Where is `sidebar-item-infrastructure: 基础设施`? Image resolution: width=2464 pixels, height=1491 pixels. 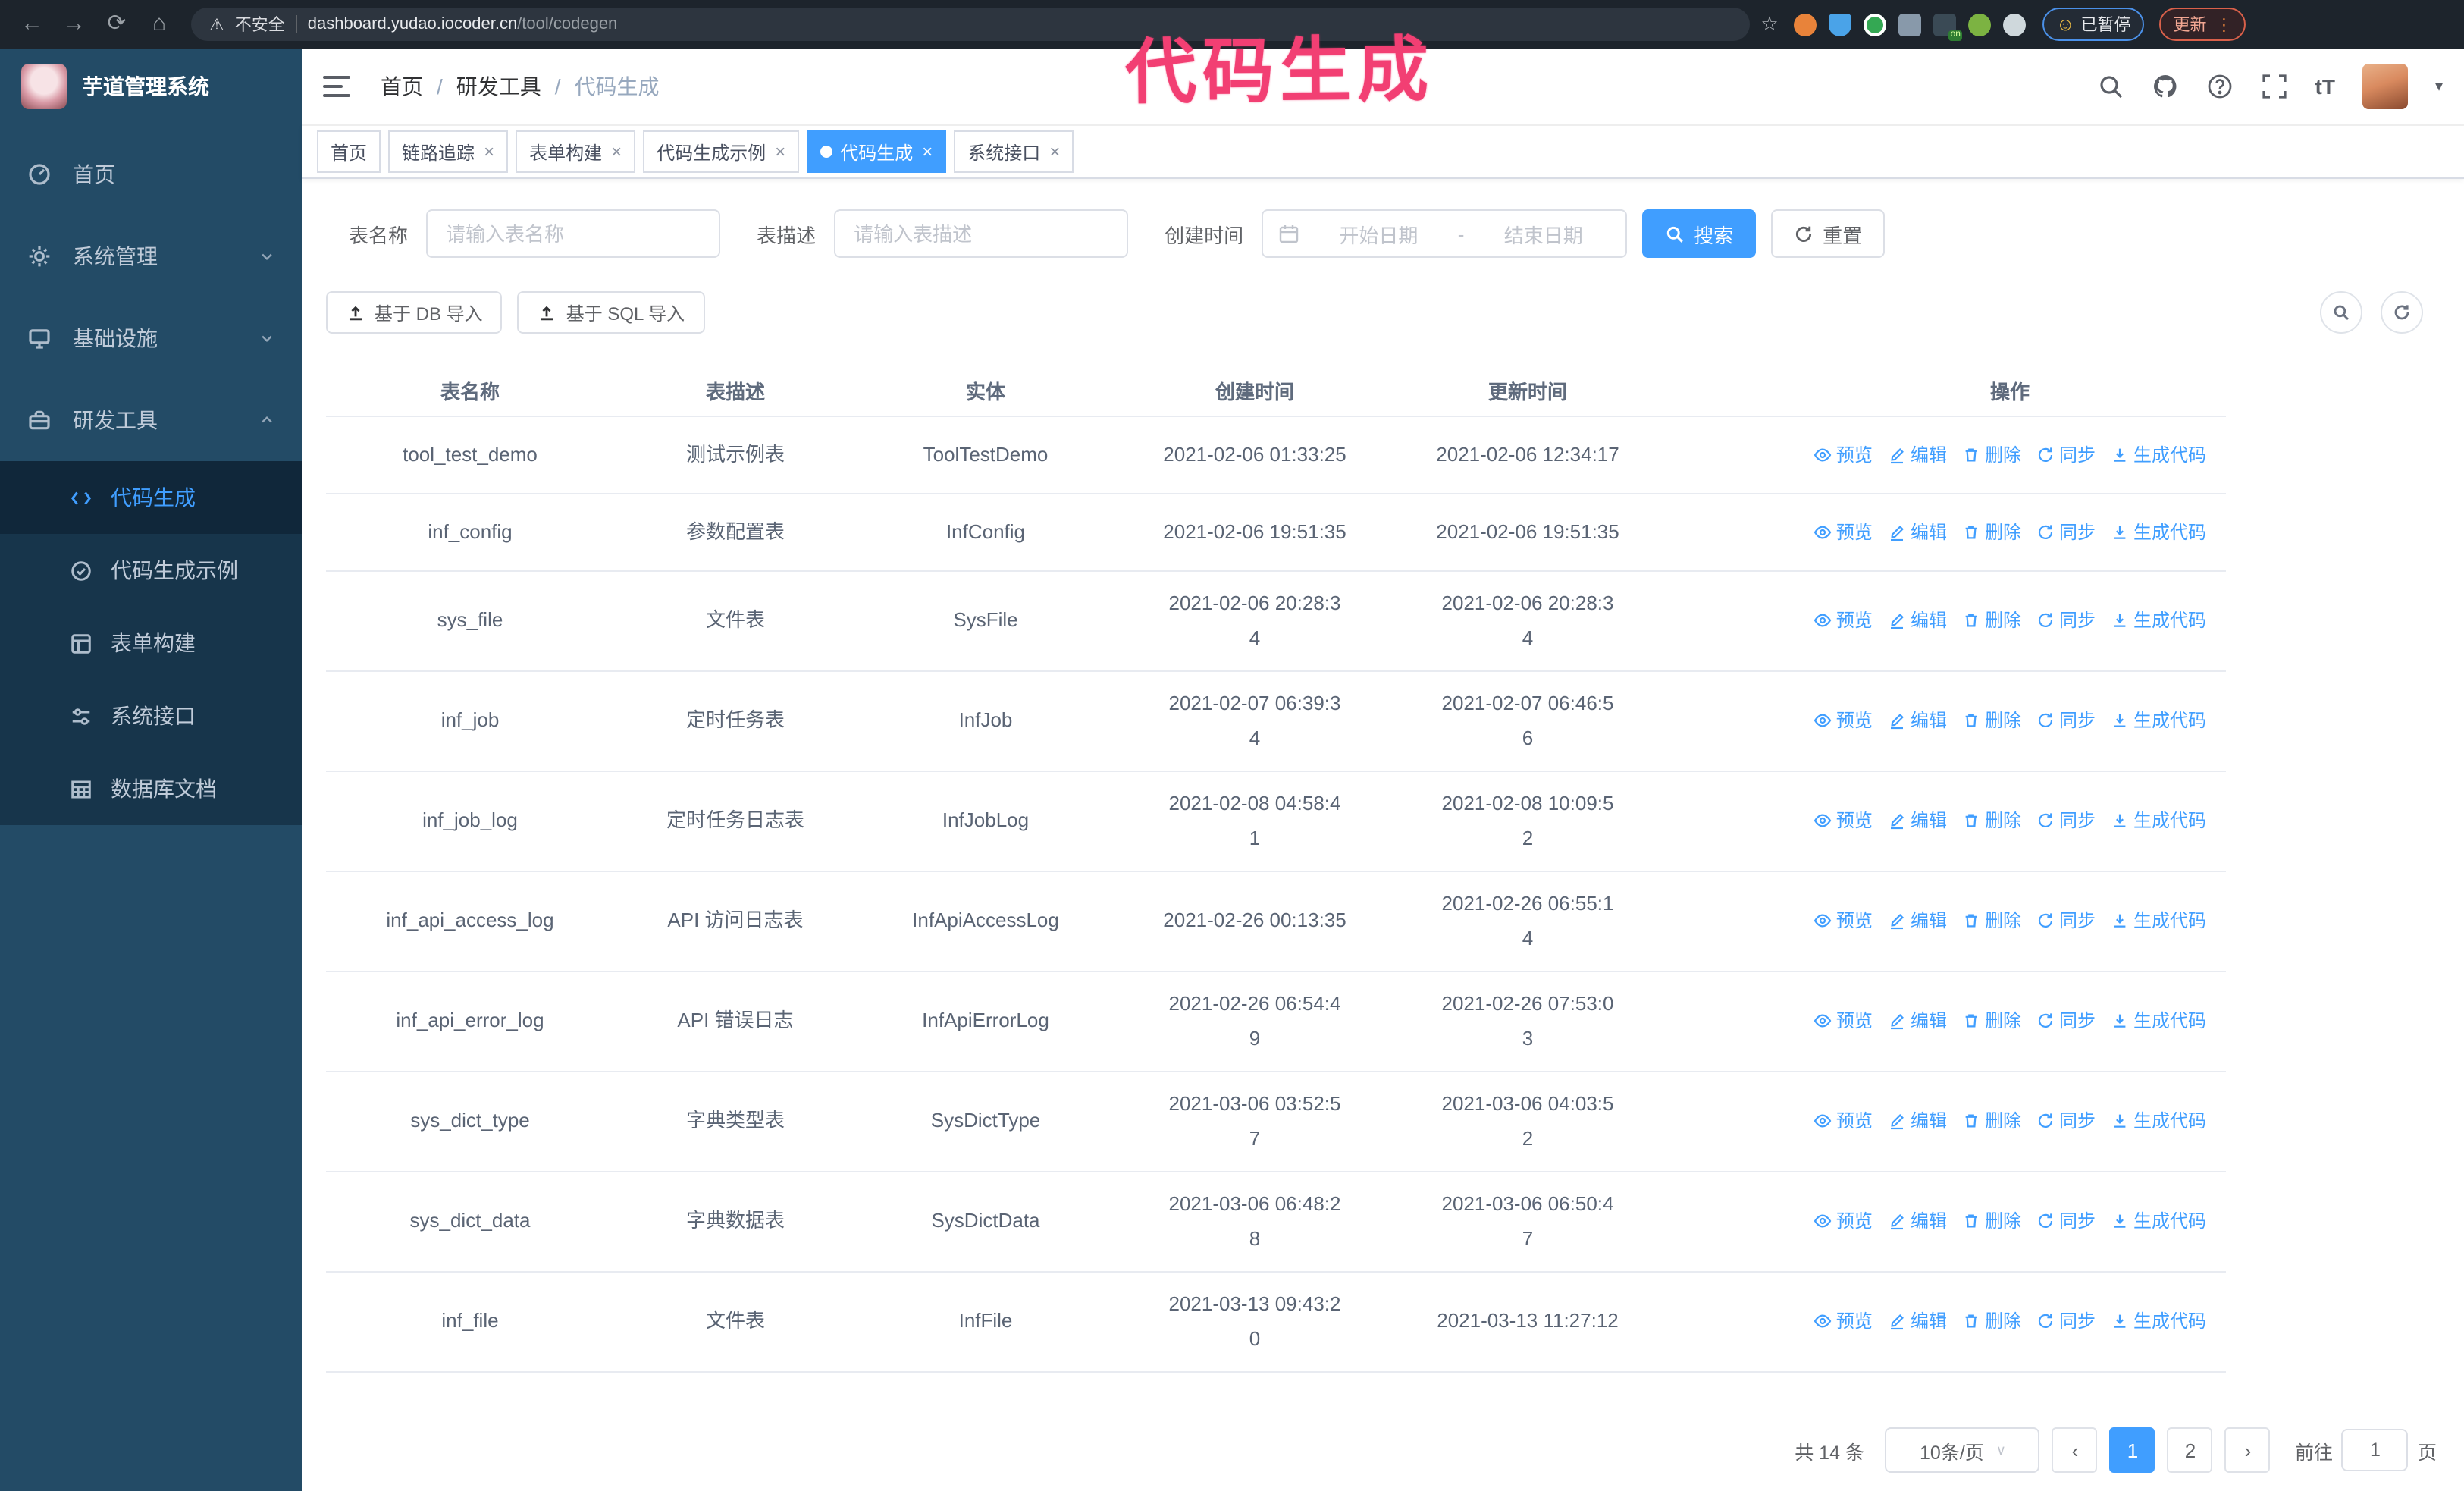
sidebar-item-infrastructure: 基础设施 is located at coordinates (151, 338).